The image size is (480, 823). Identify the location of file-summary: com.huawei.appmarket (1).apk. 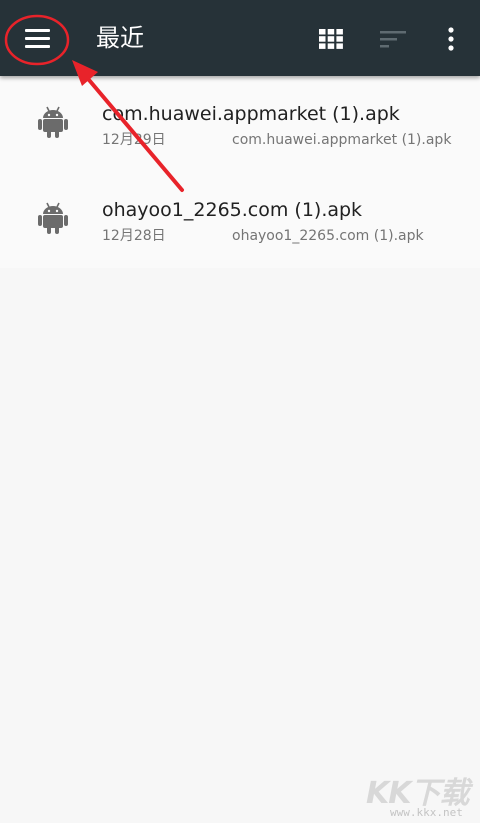
(342, 140).